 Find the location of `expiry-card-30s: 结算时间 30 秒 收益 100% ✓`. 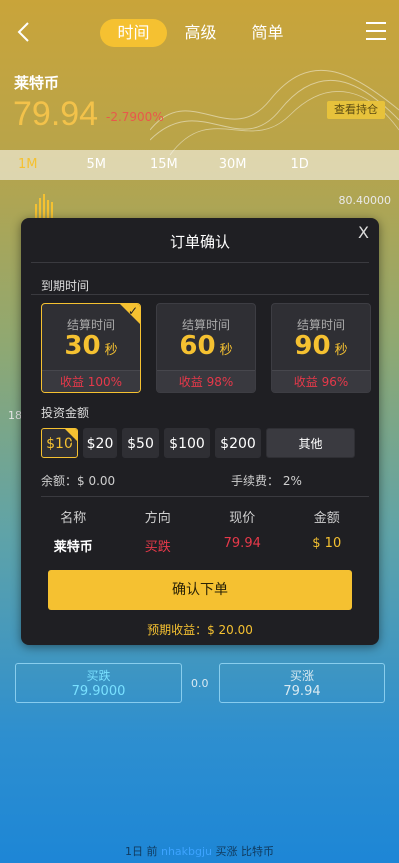

expiry-card-30s: 结算时间 30 秒 收益 100% ✓ is located at coordinates (91, 348).